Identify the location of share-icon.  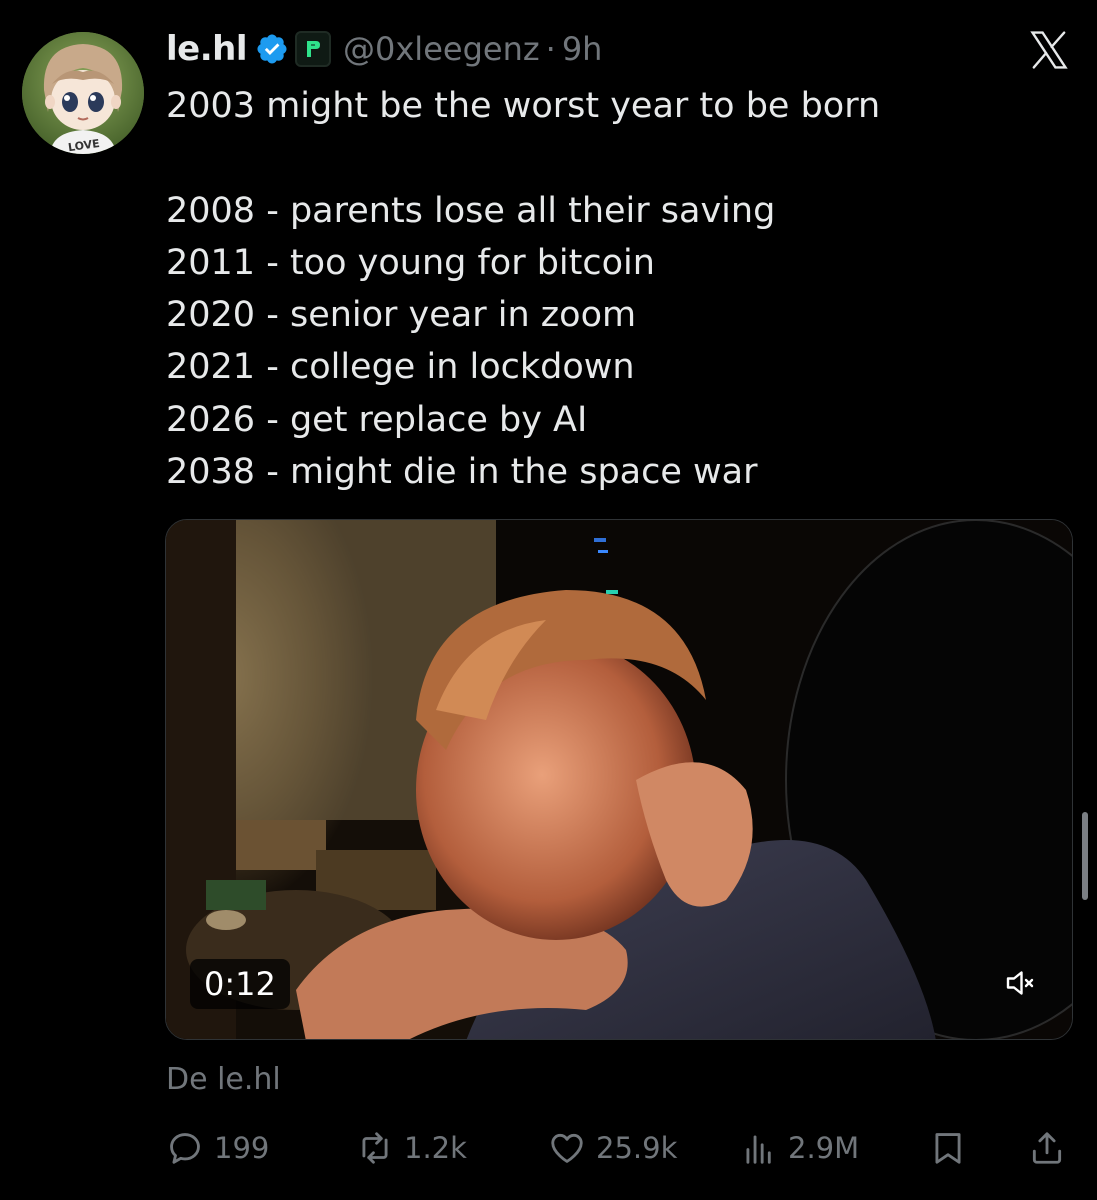
(1047, 1148).